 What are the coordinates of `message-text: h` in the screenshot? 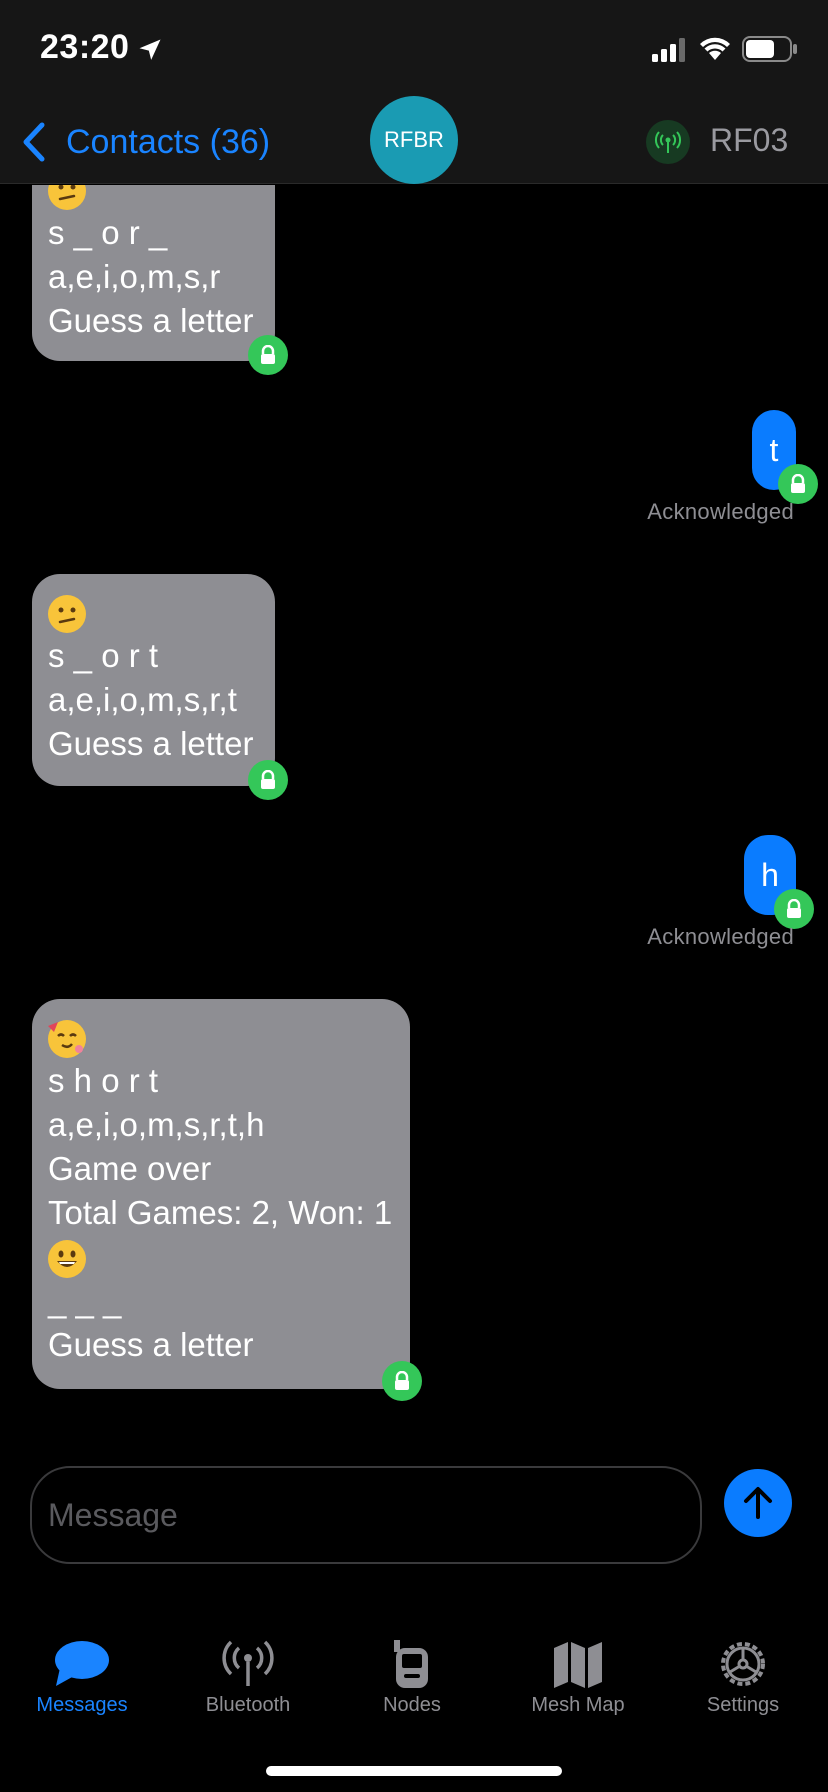 It's located at (770, 874).